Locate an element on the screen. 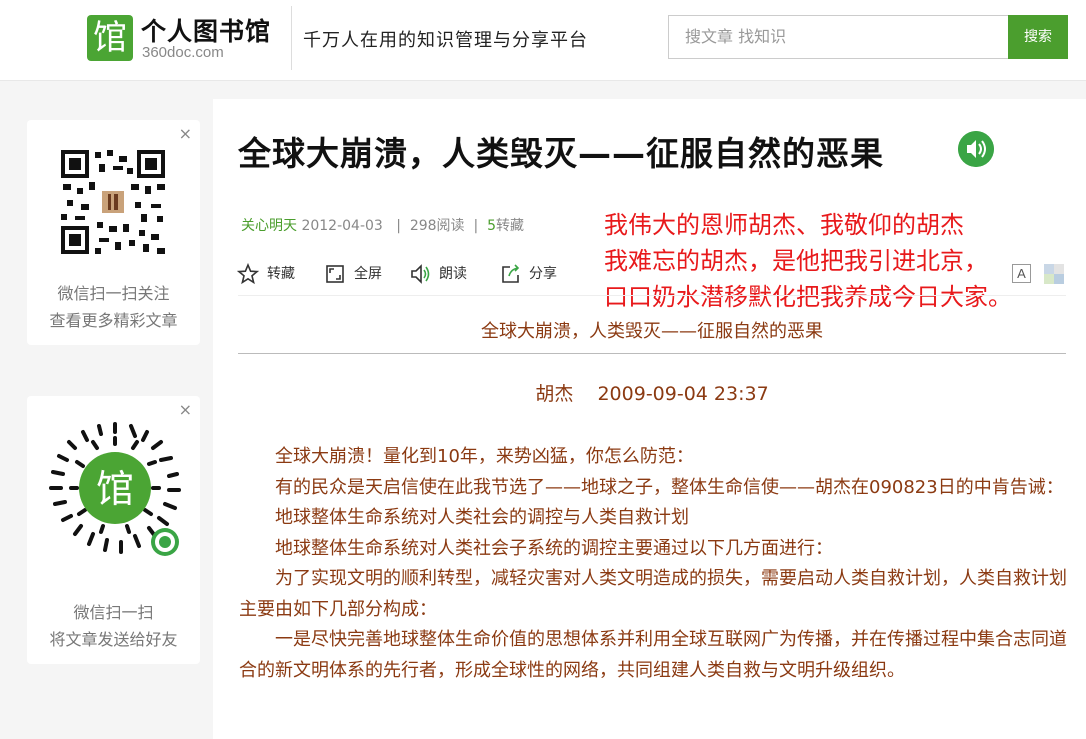 The height and width of the screenshot is (739, 1086). svg-text: 馆 is located at coordinates (115, 489).